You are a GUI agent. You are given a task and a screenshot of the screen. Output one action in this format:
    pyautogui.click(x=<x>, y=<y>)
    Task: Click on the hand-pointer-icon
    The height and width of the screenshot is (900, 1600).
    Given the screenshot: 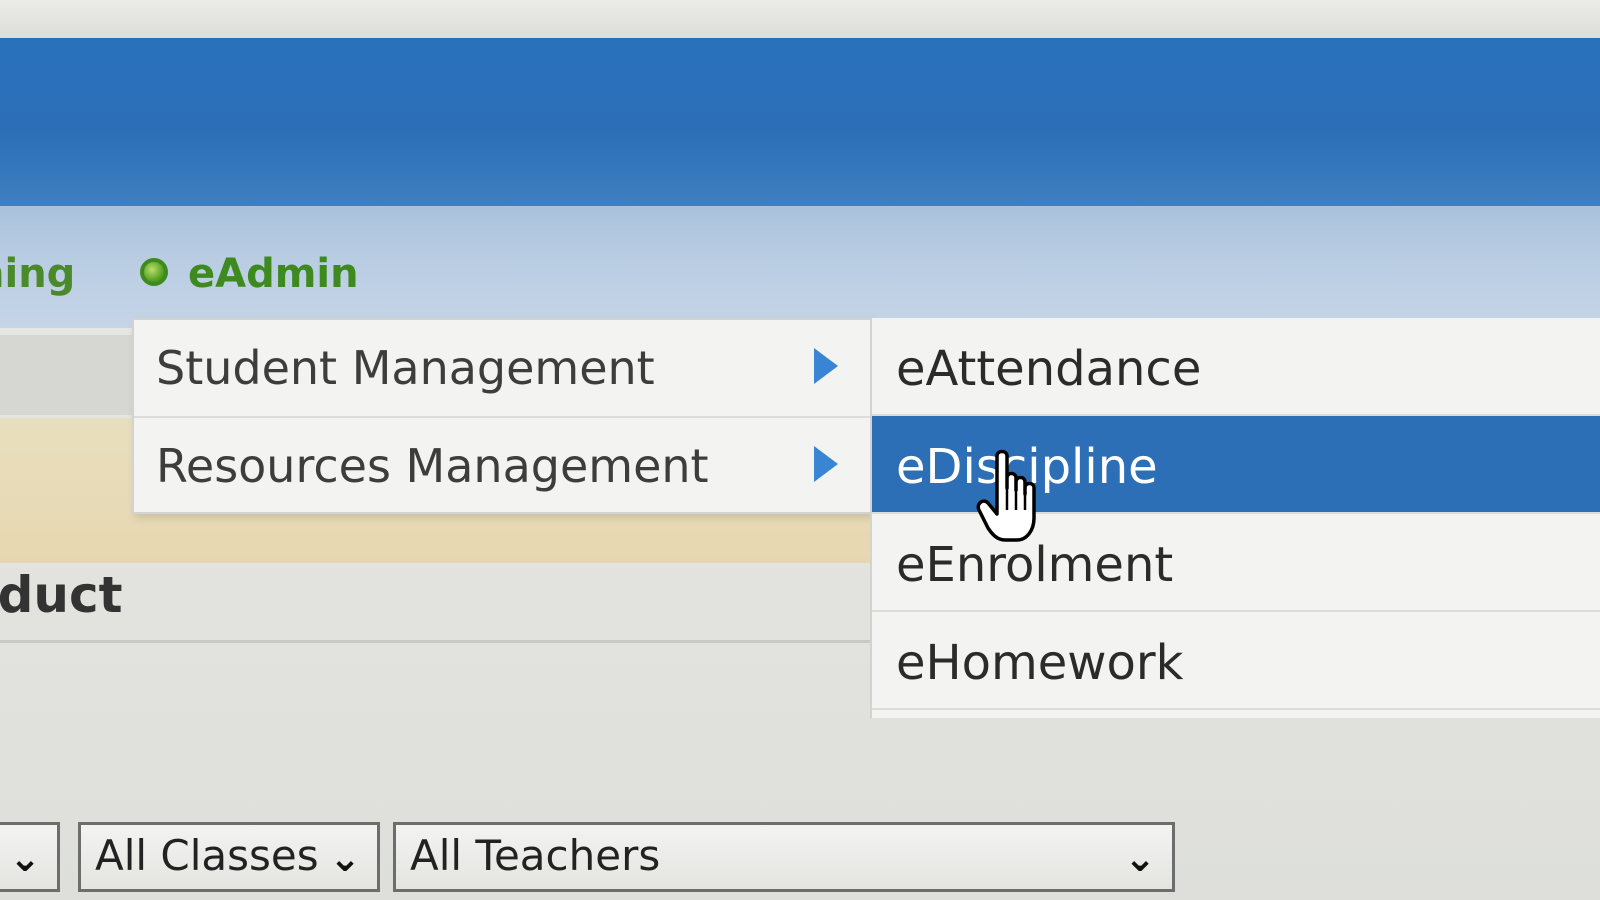 What is the action you would take?
    pyautogui.click(x=1006, y=495)
    